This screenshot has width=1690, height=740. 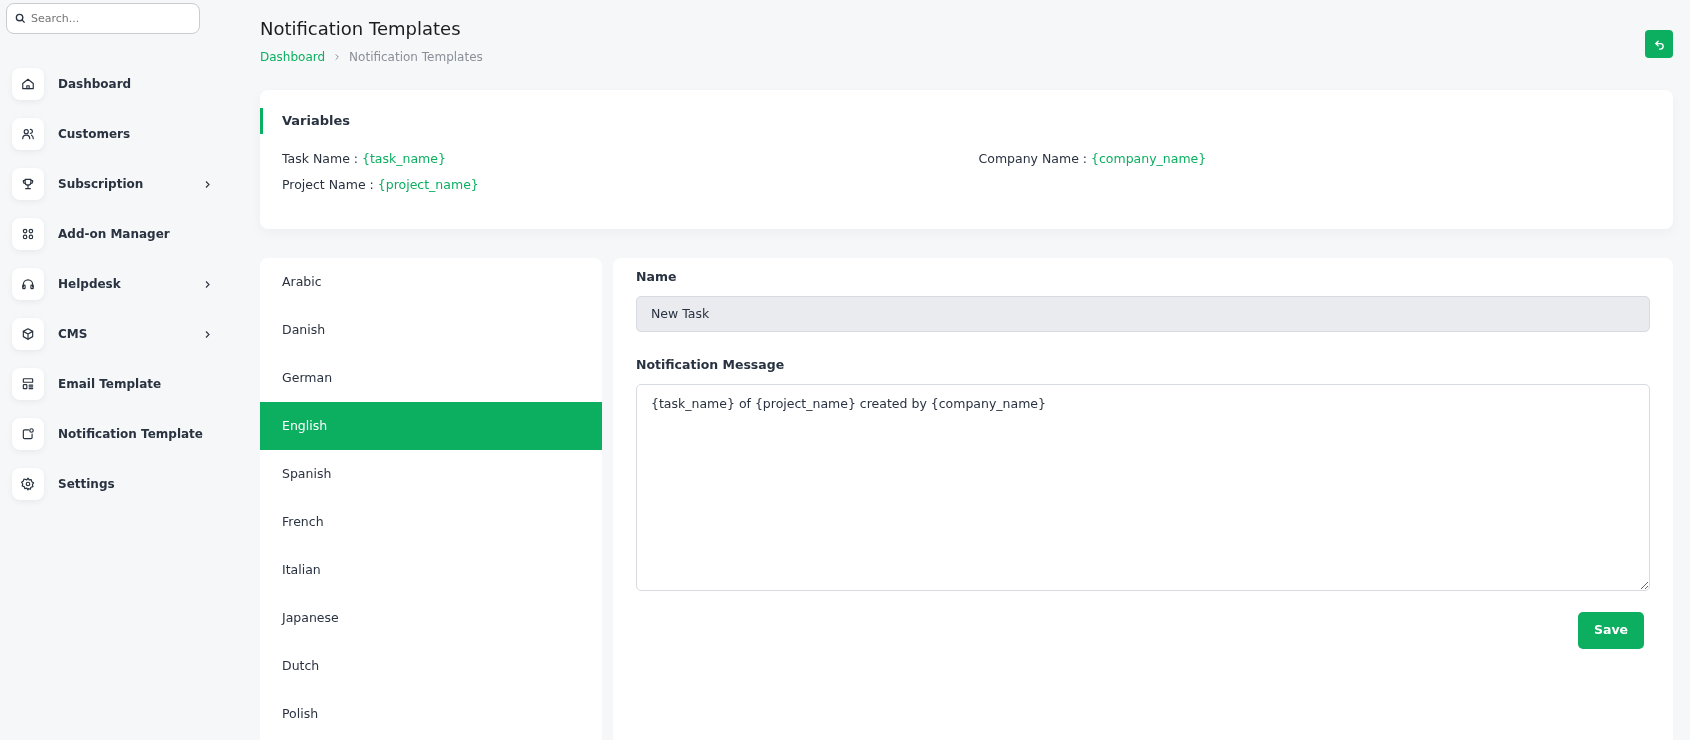 What do you see at coordinates (431, 666) in the screenshot?
I see `language-item: Dutch` at bounding box center [431, 666].